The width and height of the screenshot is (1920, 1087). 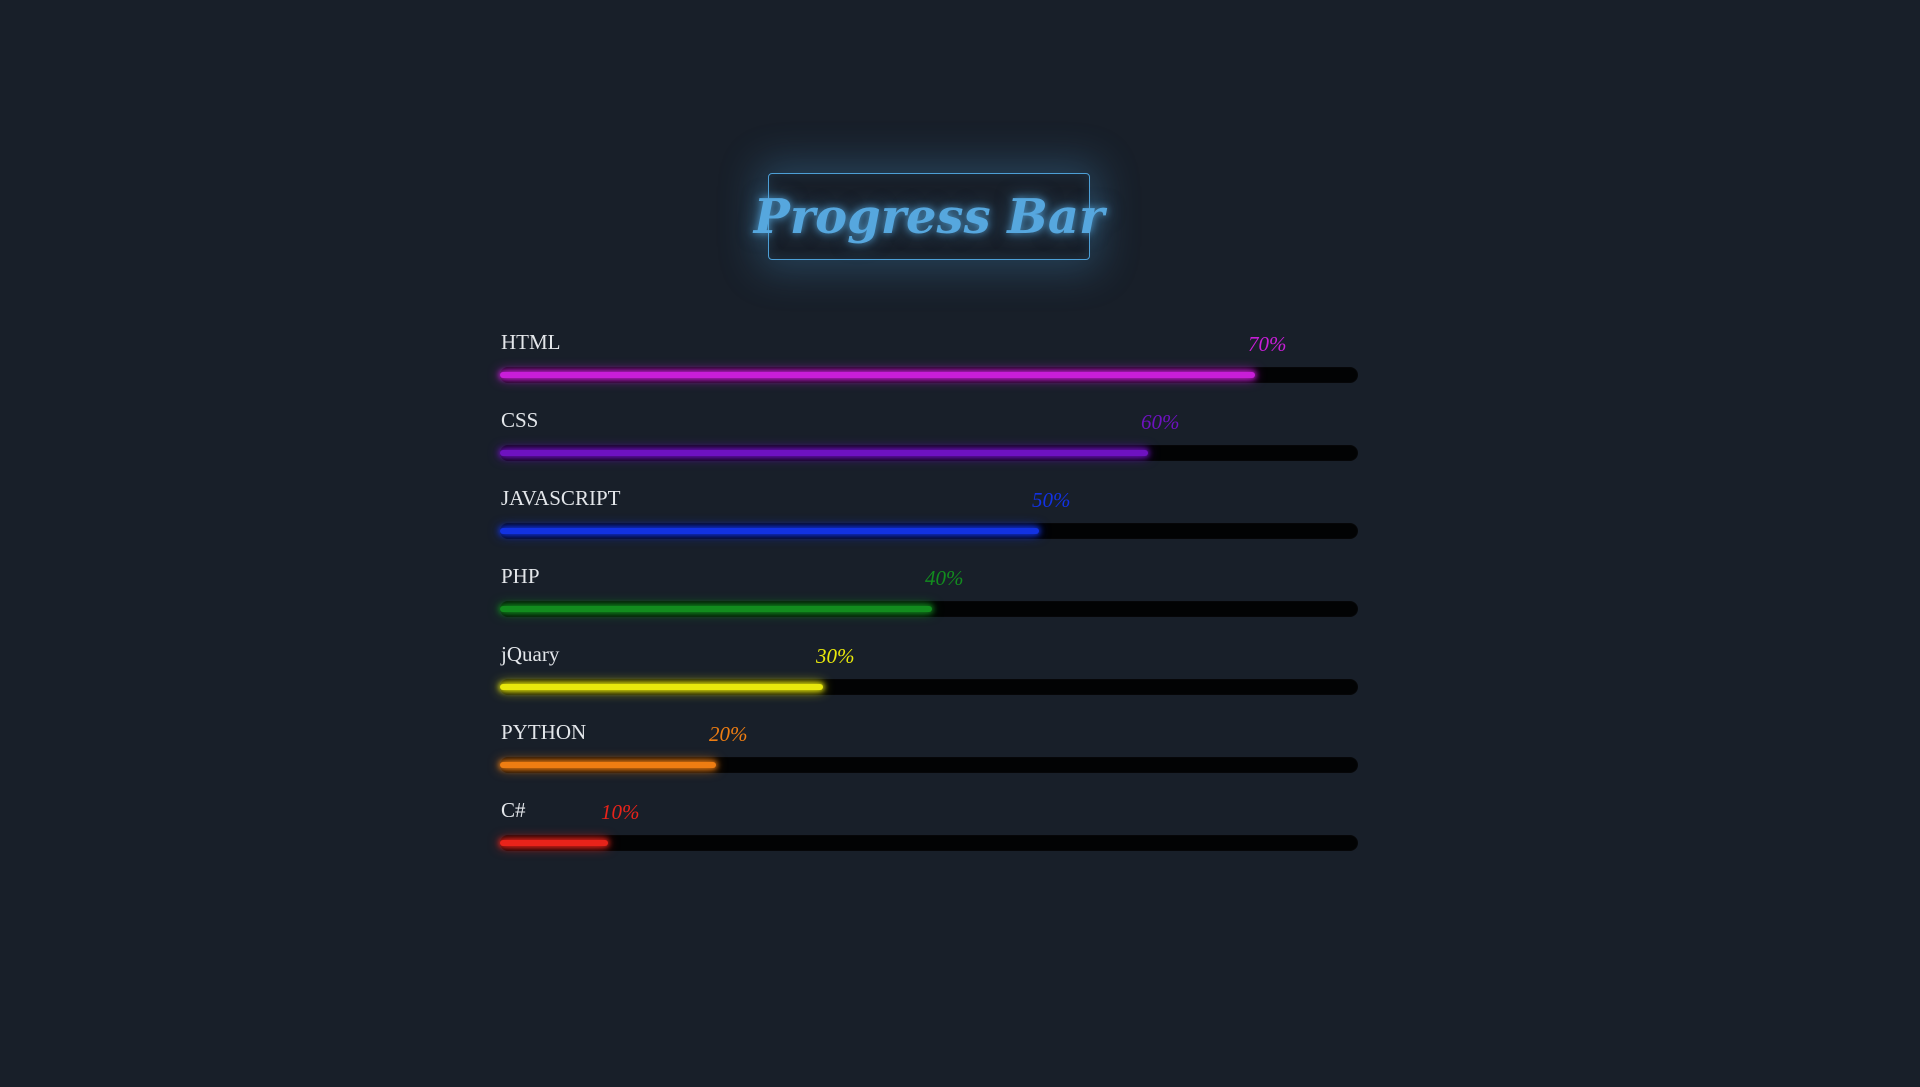 I want to click on skill-item-html: HTML 70%, so click(x=929, y=368).